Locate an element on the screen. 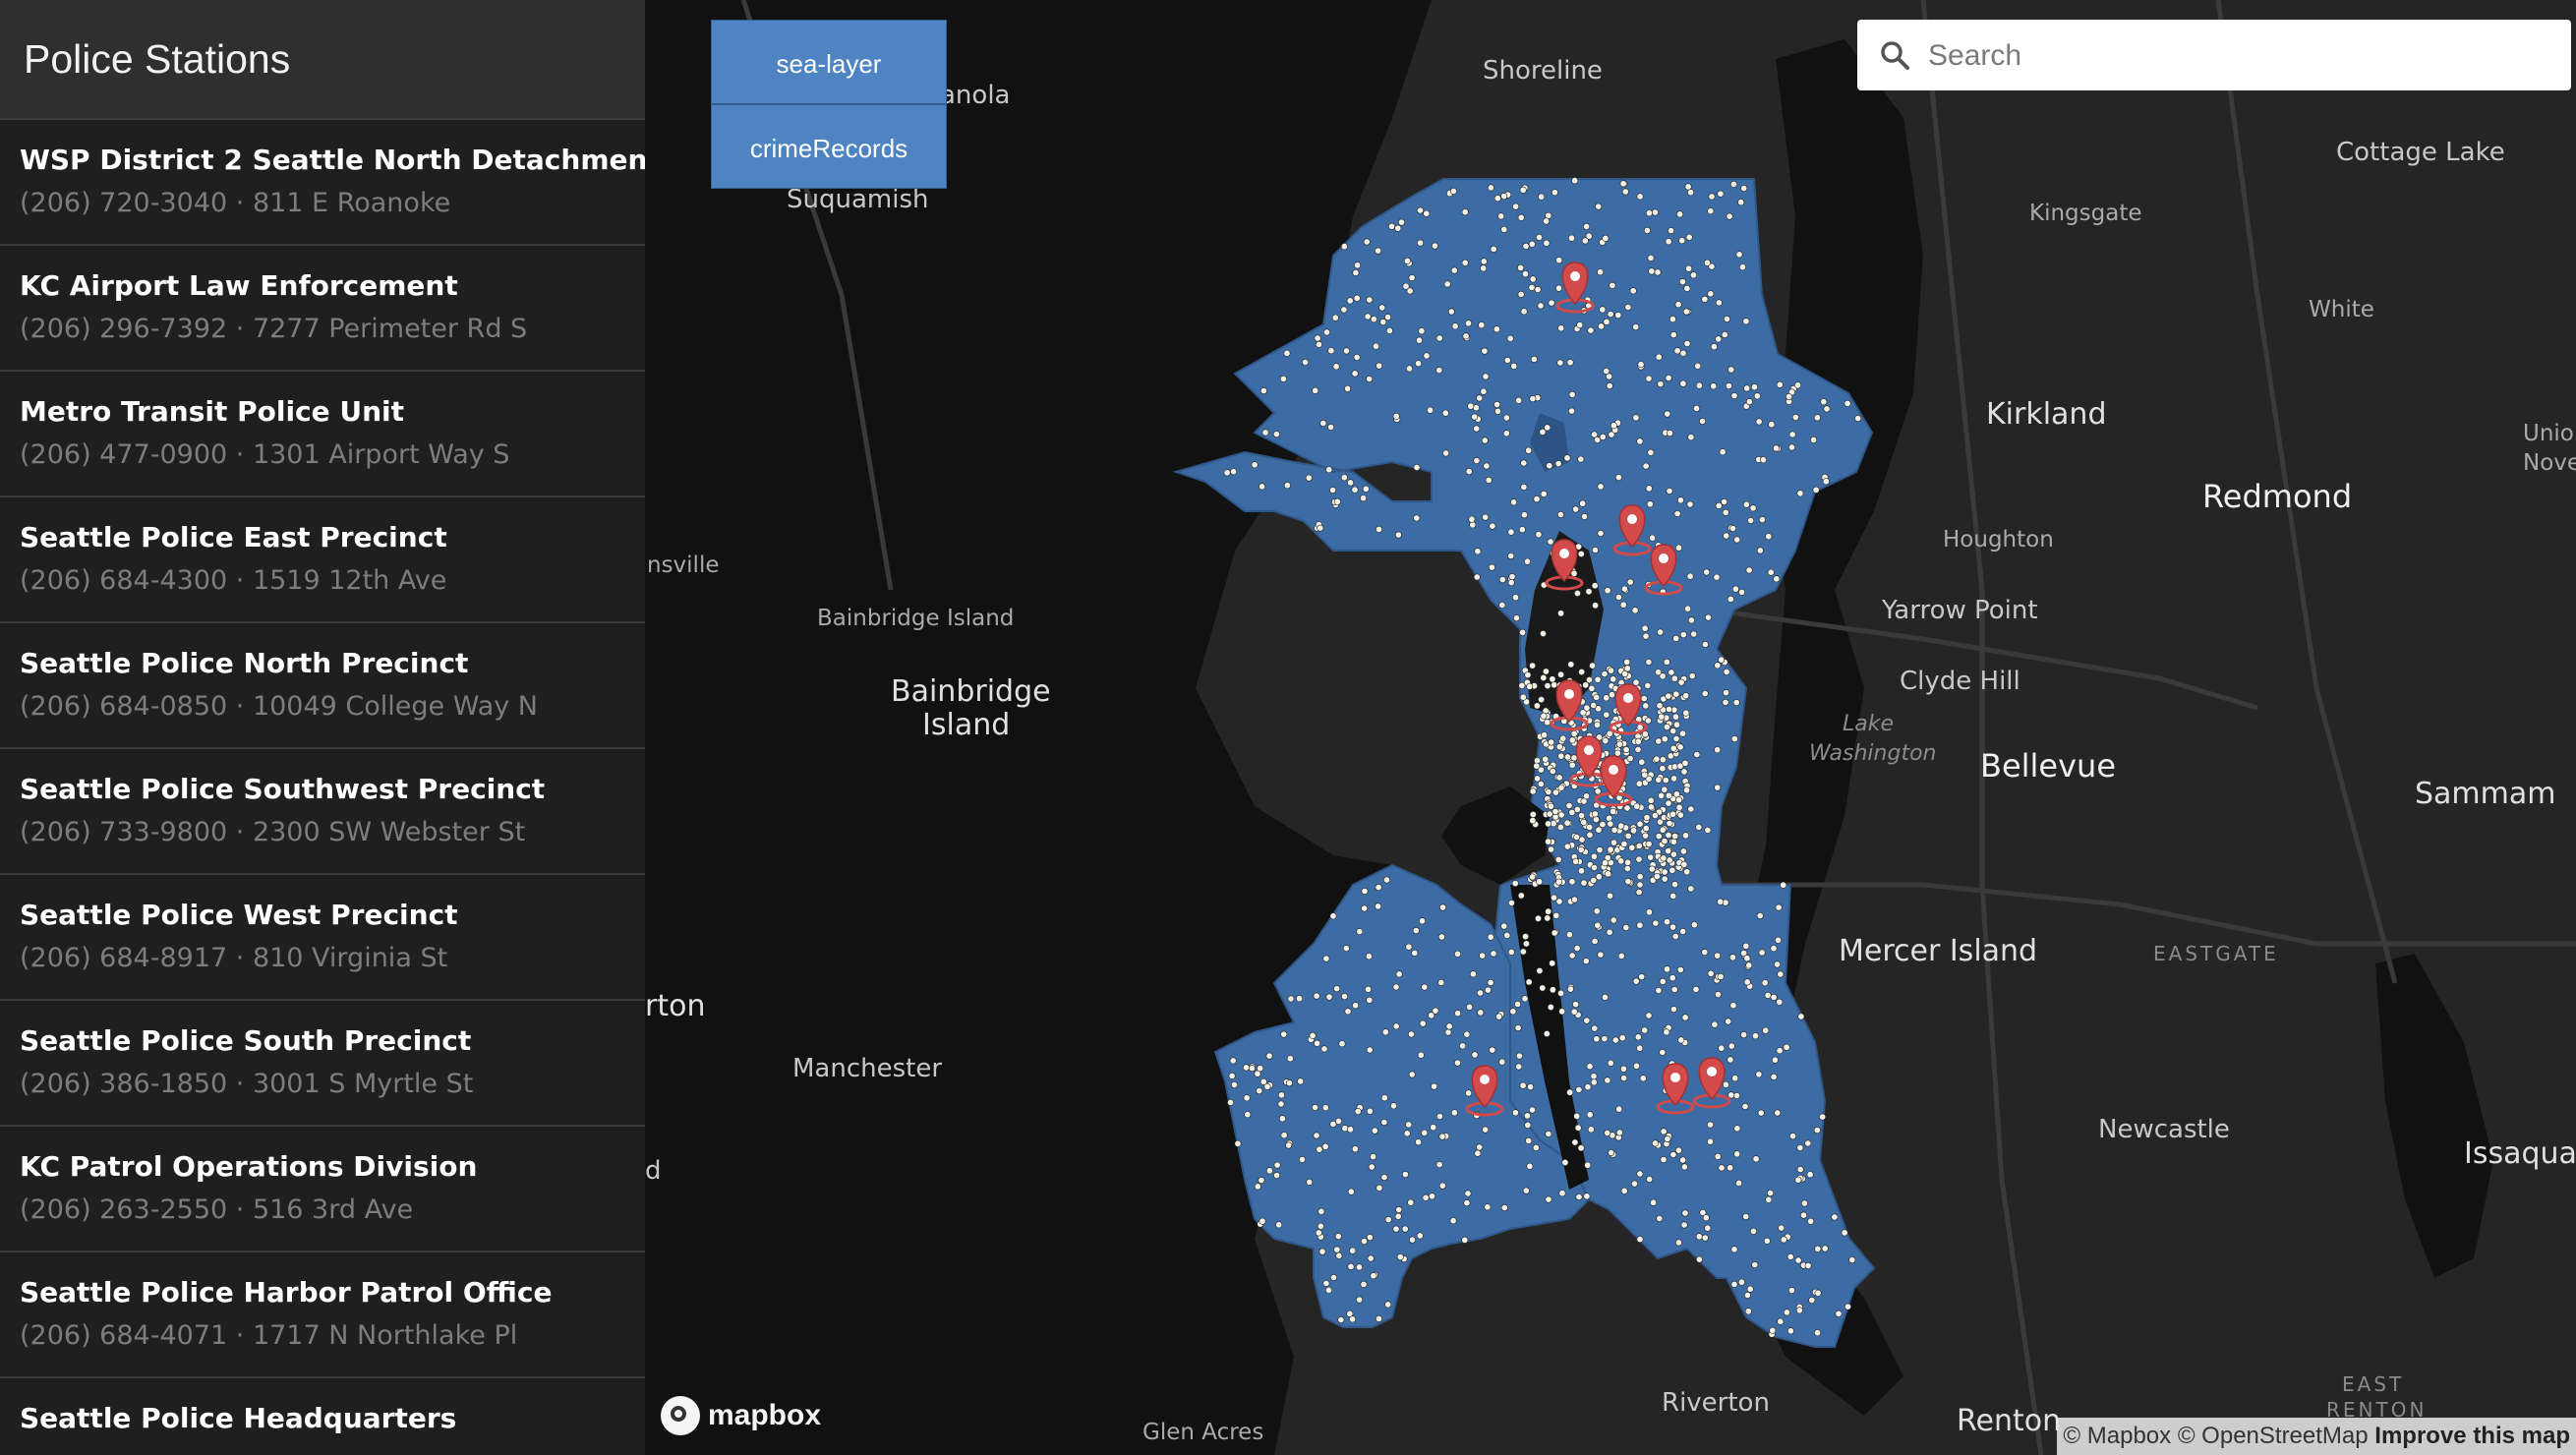 Image resolution: width=2576 pixels, height=1455 pixels. map-label-sammam: Sammam is located at coordinates (2485, 794).